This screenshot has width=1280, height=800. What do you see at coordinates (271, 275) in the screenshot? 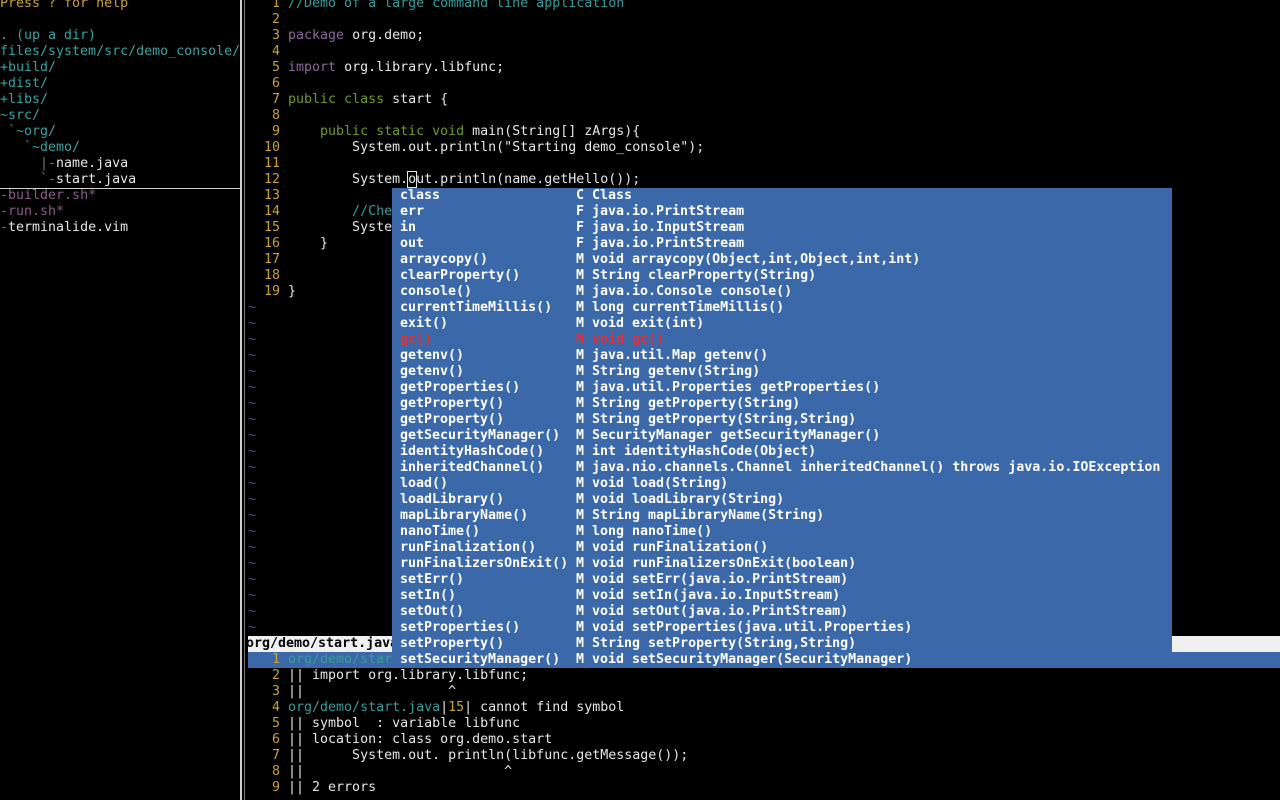
I see `line-number: 18` at bounding box center [271, 275].